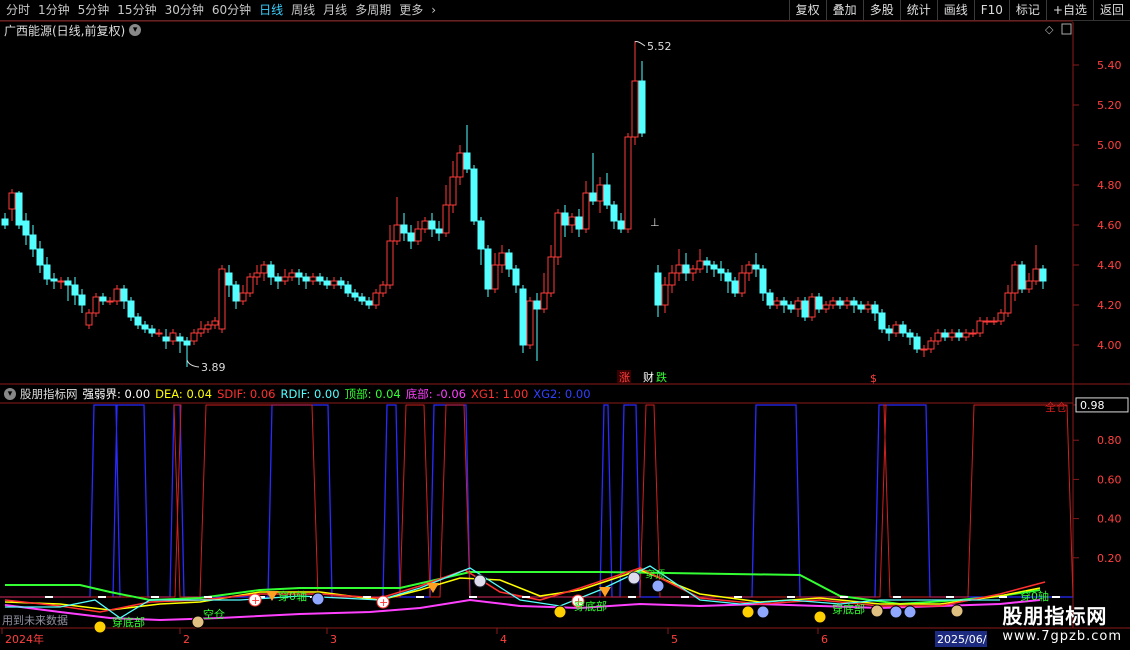 The height and width of the screenshot is (650, 1130). What do you see at coordinates (655, 222) in the screenshot?
I see `tick-mark-glyph: ⊥` at bounding box center [655, 222].